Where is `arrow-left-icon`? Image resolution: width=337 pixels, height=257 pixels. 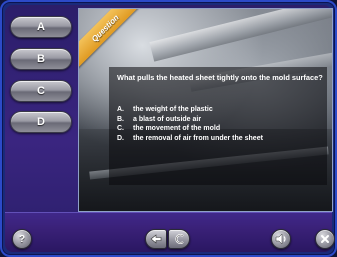
arrow-left-icon is located at coordinates (156, 239).